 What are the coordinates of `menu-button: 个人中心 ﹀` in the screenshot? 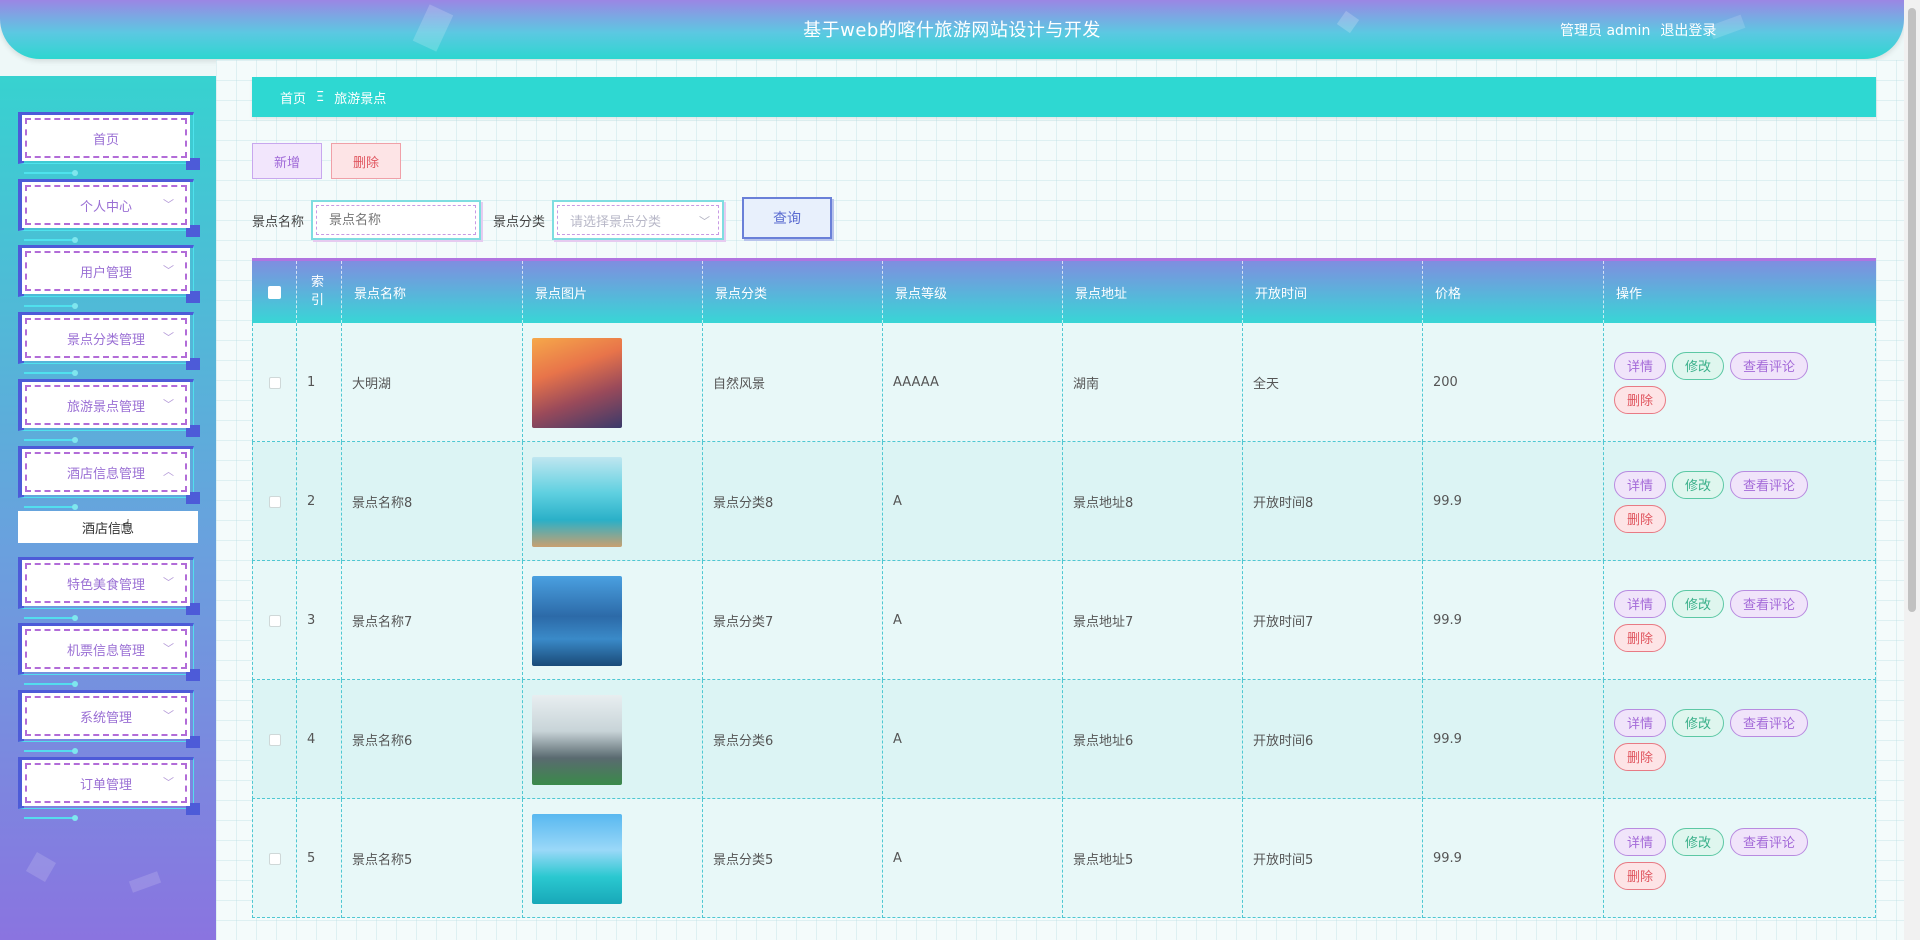 It's located at (106, 205).